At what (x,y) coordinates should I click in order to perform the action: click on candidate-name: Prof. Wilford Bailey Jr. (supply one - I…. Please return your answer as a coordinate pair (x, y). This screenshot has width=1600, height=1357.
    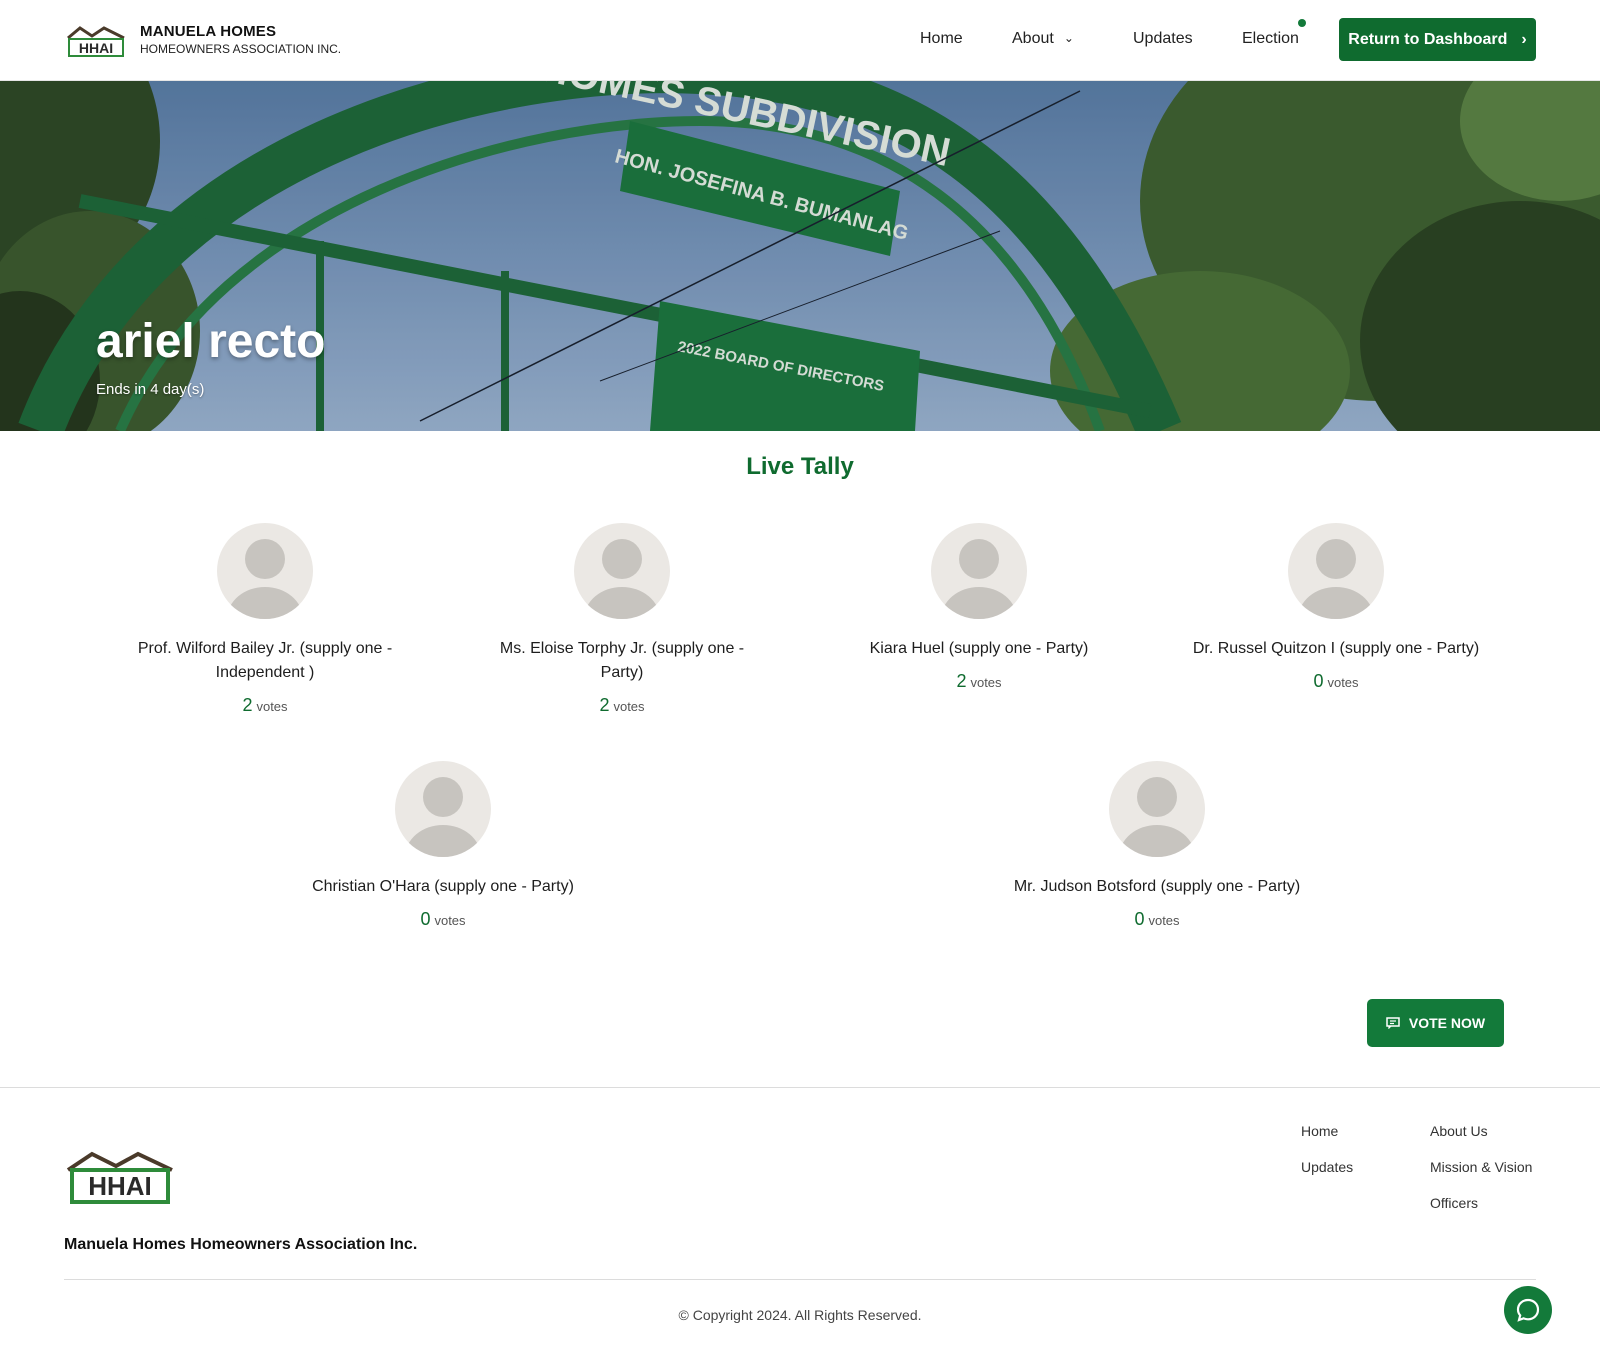
    Looking at the image, I should click on (265, 660).